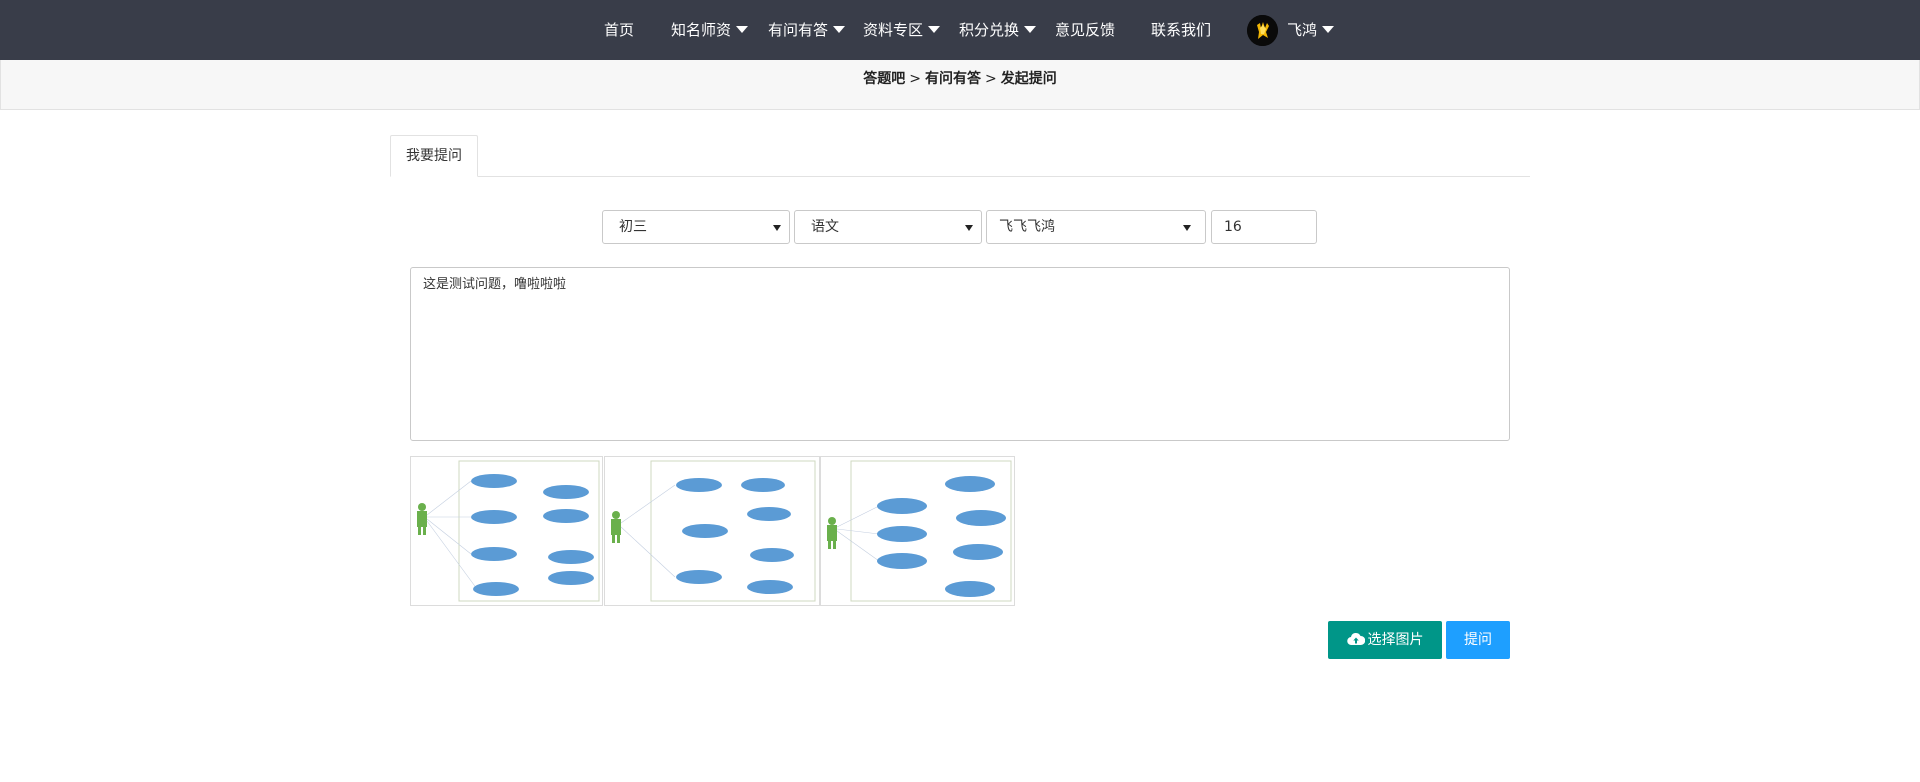 The image size is (1920, 782). I want to click on breadcrumb: 答题吧 > 有问有答 > 发起提问, so click(960, 85).